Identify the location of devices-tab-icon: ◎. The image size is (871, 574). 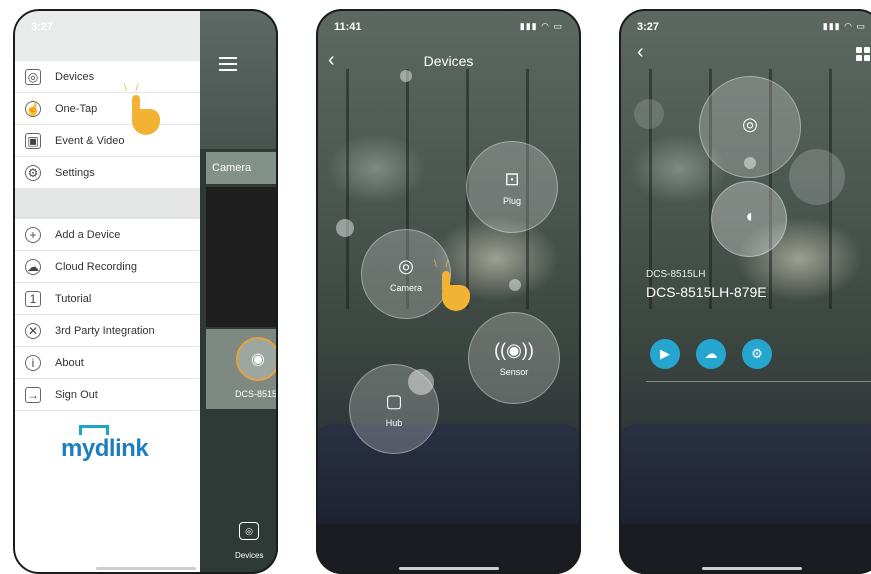
(249, 531).